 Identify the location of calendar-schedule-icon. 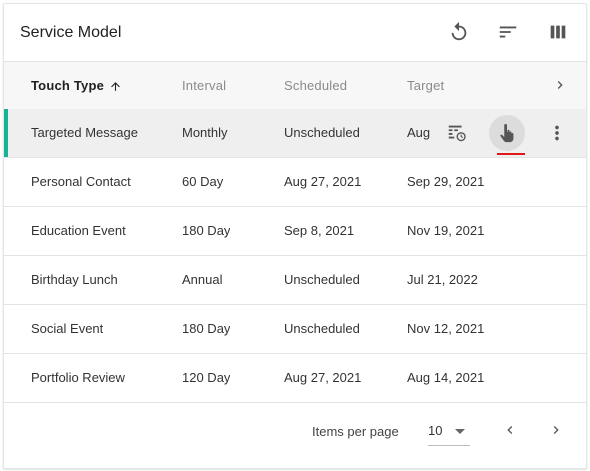
(457, 133).